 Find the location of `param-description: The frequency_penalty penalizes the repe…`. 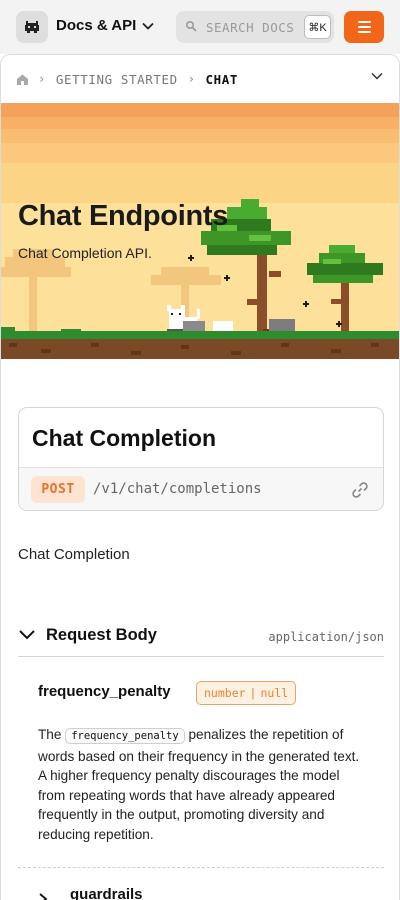

param-description: The frequency_penalty penalizes the repe… is located at coordinates (203, 785).